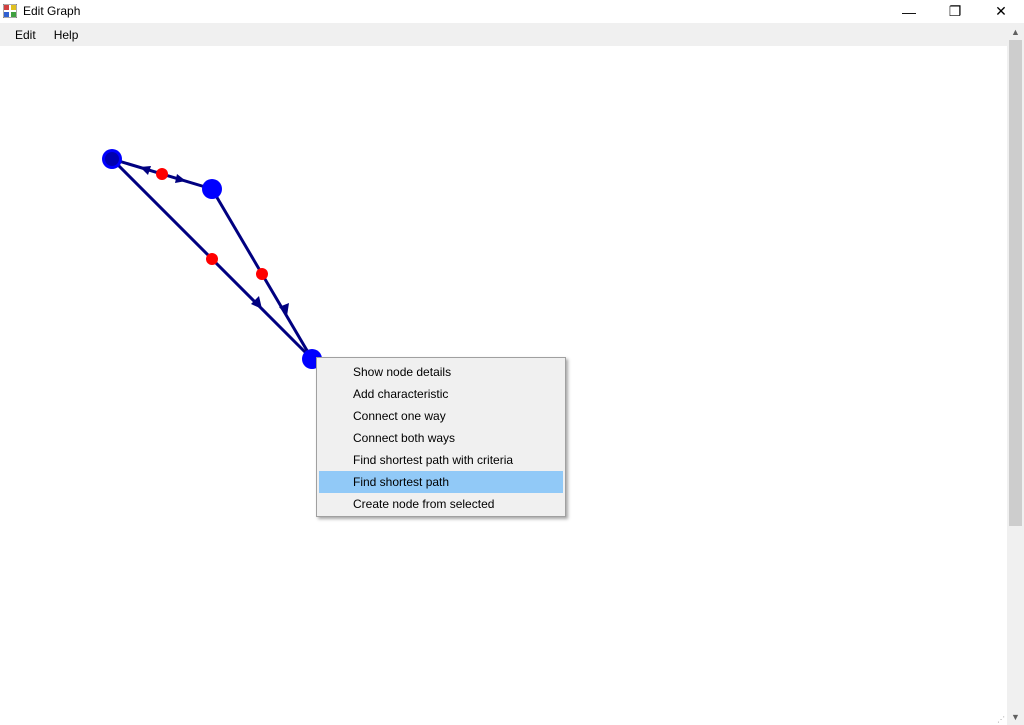 Image resolution: width=1024 pixels, height=725 pixels. Describe the element at coordinates (1001, 11) in the screenshot. I see `close-button: ✕` at that location.